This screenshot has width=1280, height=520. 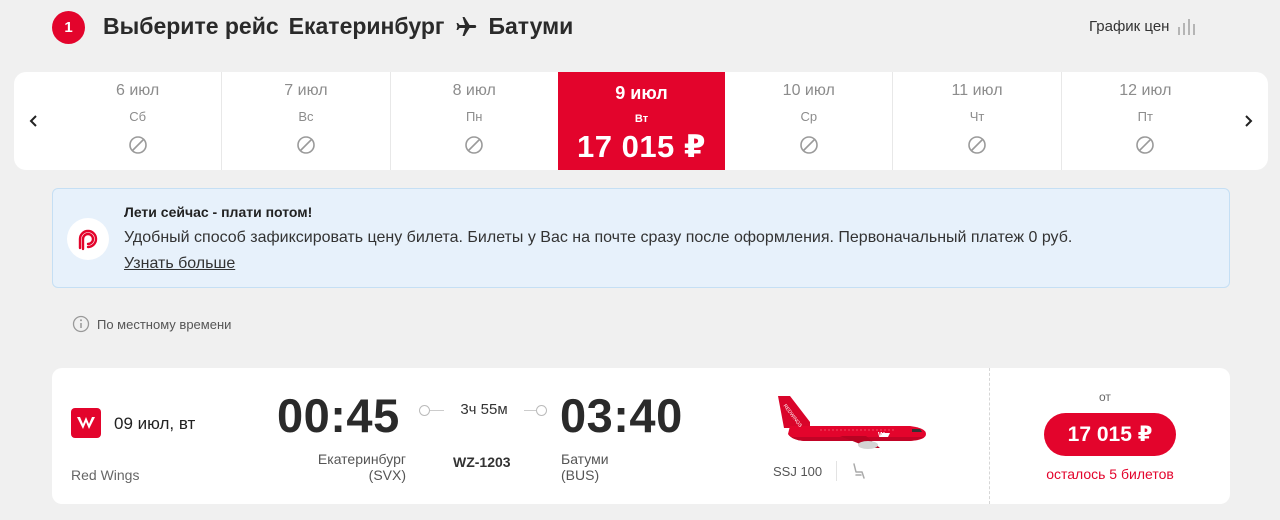 What do you see at coordinates (1145, 90) in the screenshot?
I see `date-label: 12 июл` at bounding box center [1145, 90].